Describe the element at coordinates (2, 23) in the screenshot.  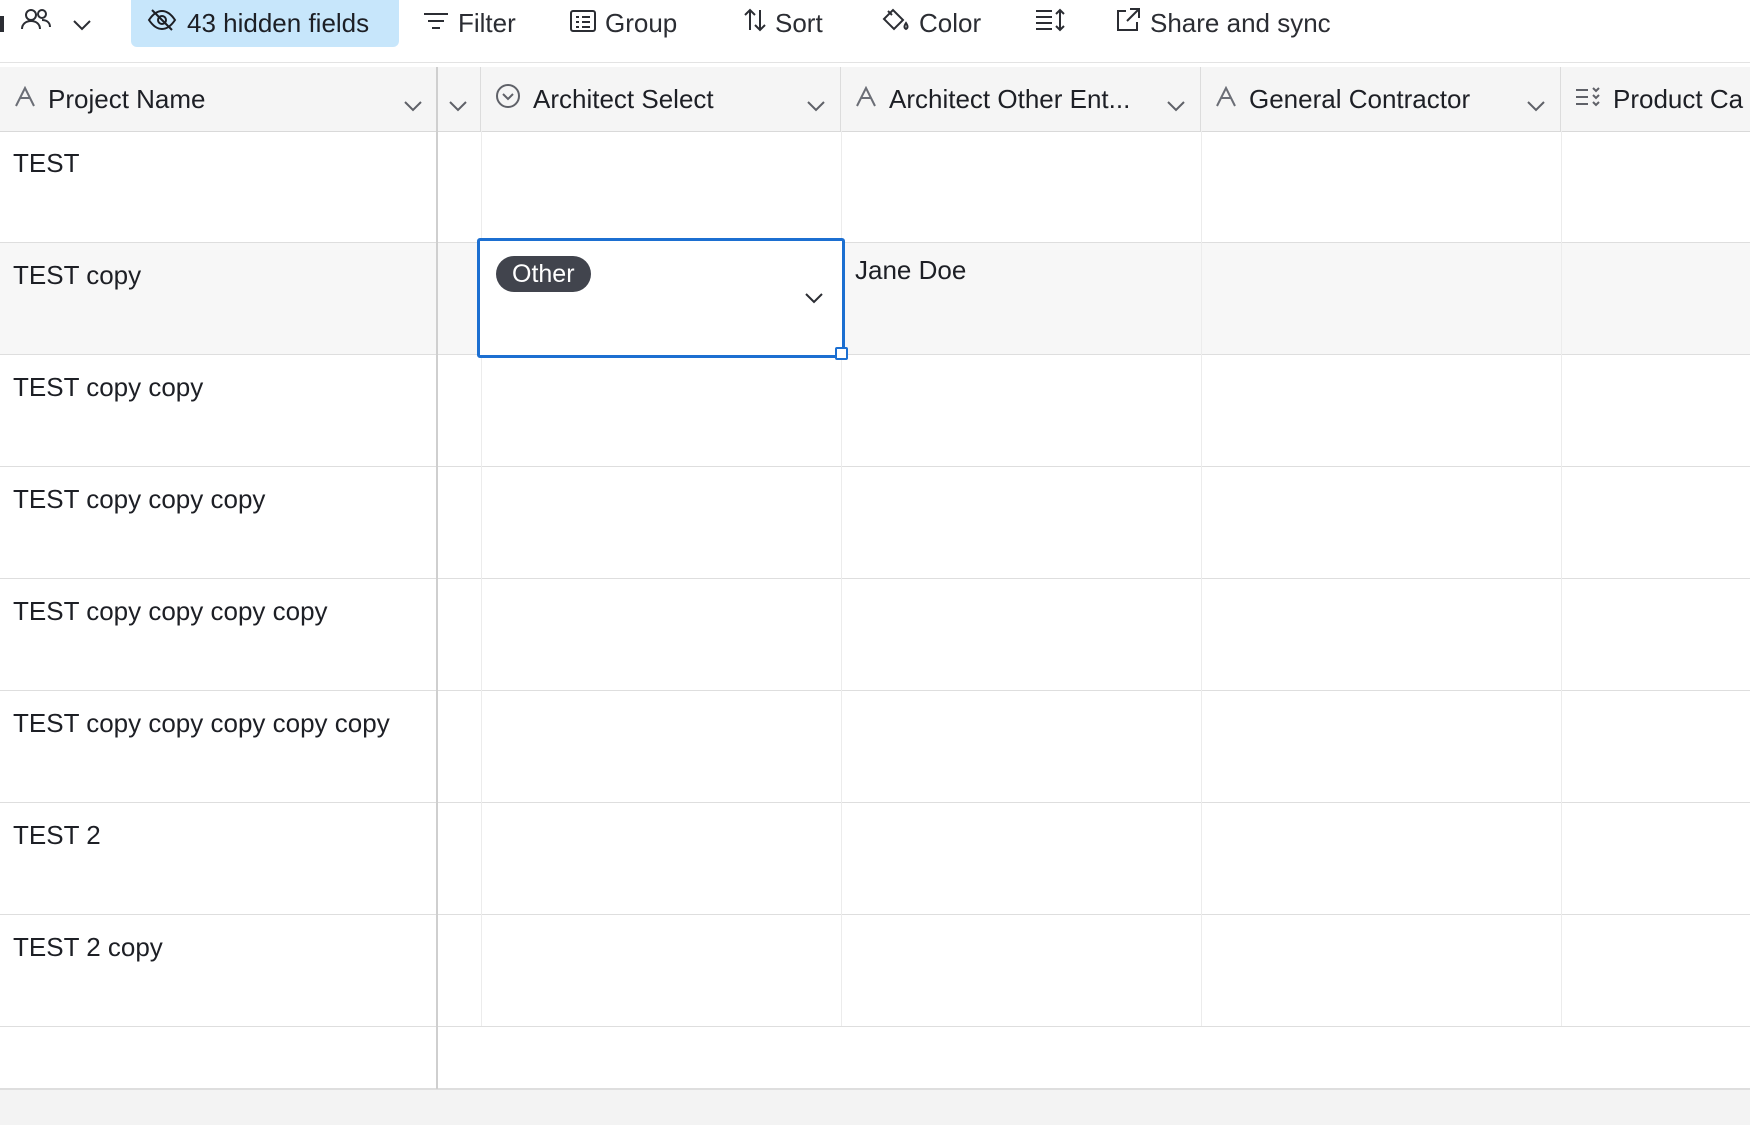
I see `view-name-fragment` at that location.